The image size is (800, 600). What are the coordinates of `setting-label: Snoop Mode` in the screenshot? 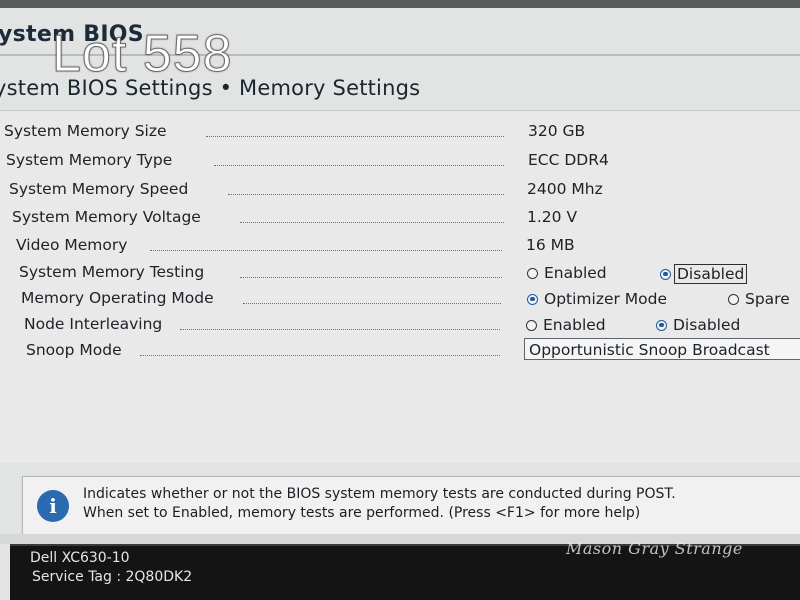 It's located at (74, 350).